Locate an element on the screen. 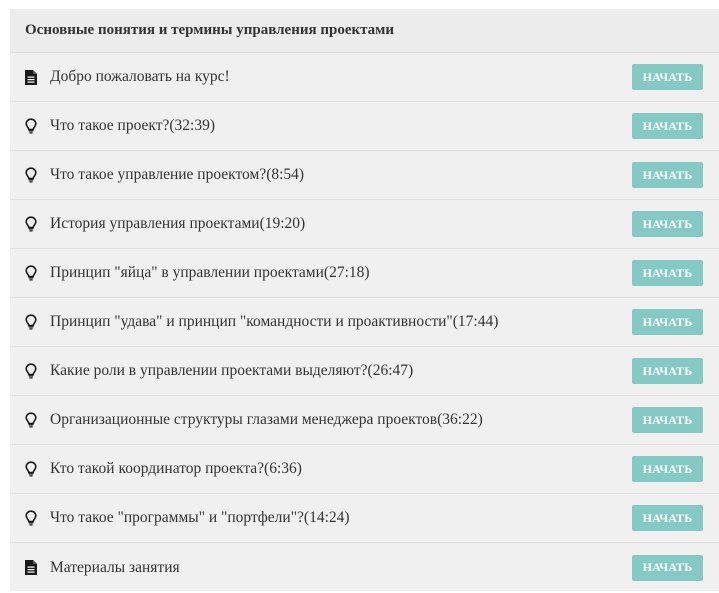  lesson-title: Что такое проект?(32:39) is located at coordinates (133, 125).